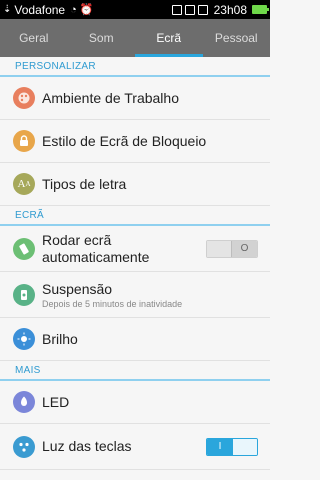 This screenshot has height=480, width=320. Describe the element at coordinates (24, 184) in the screenshot. I see `font-icon: AA` at that location.